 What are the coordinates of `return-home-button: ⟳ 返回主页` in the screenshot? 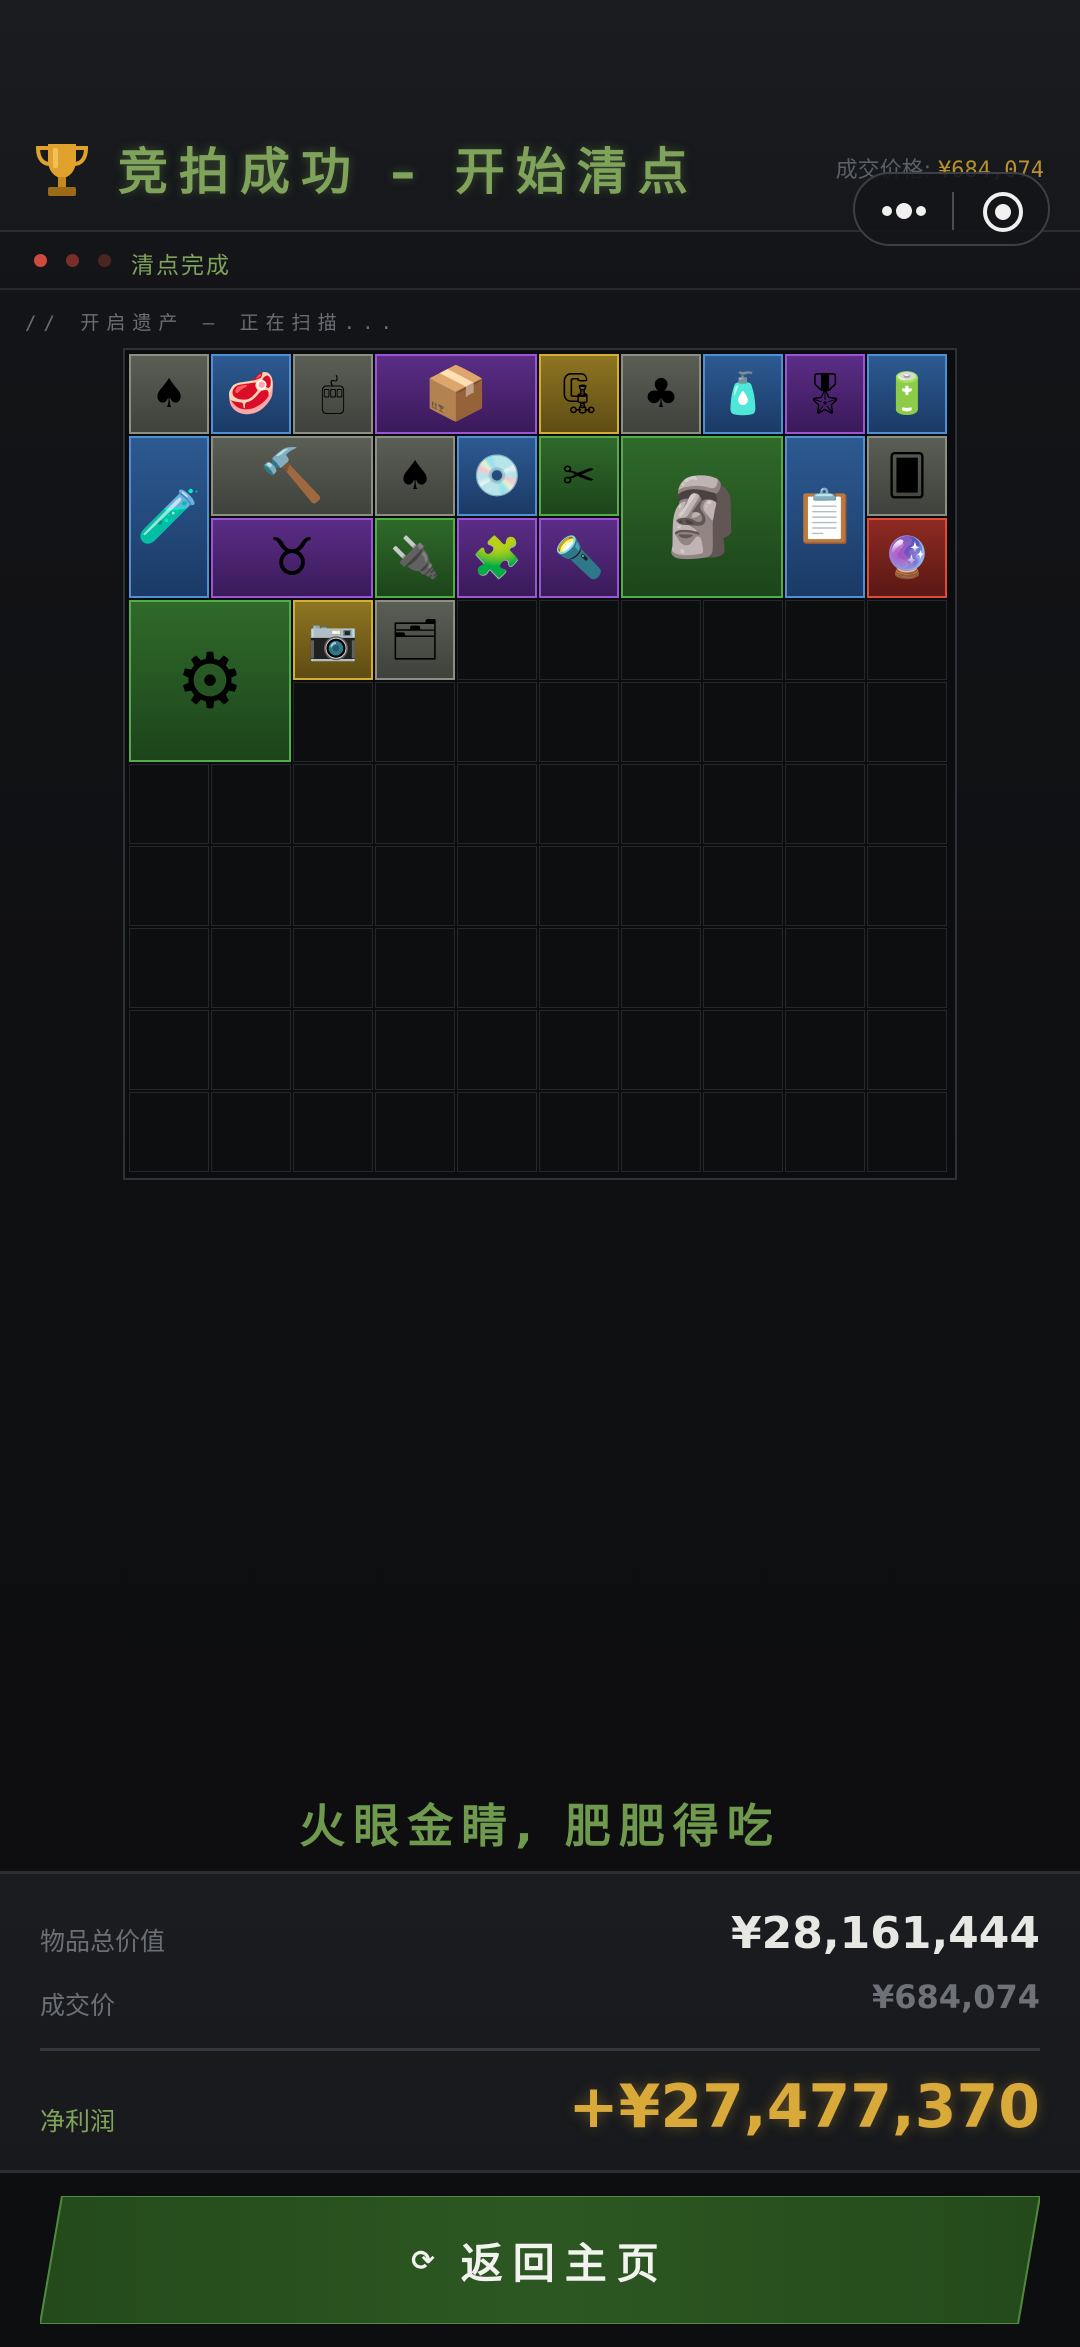 It's located at (540, 2260).